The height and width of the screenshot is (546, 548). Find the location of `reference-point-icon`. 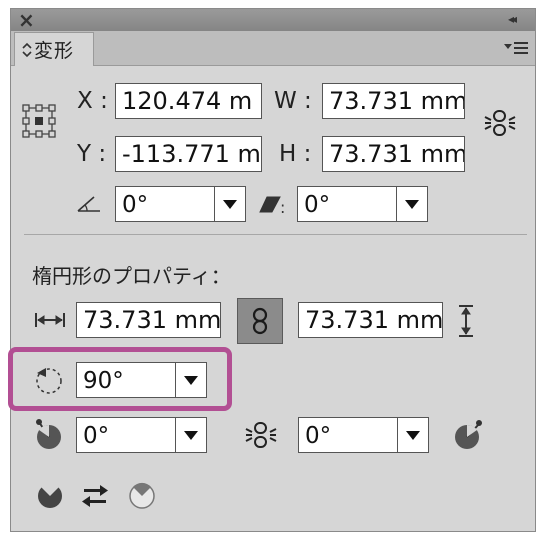

reference-point-icon is located at coordinates (39, 121).